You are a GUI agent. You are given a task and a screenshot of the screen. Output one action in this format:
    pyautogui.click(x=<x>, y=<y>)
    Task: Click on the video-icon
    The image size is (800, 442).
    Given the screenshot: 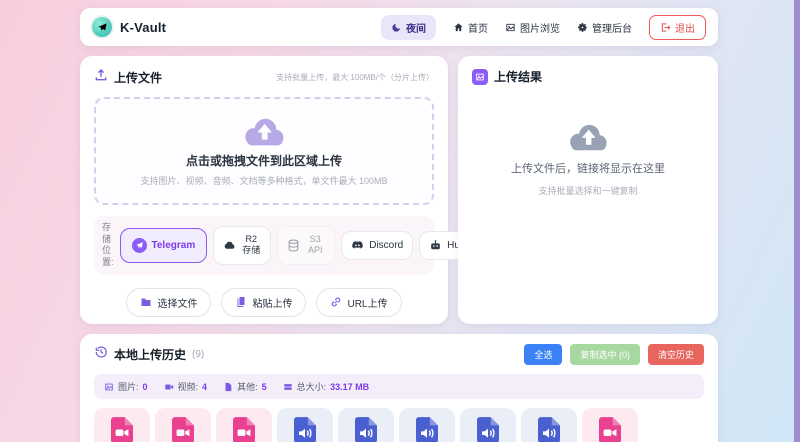 What is the action you would take?
    pyautogui.click(x=169, y=387)
    